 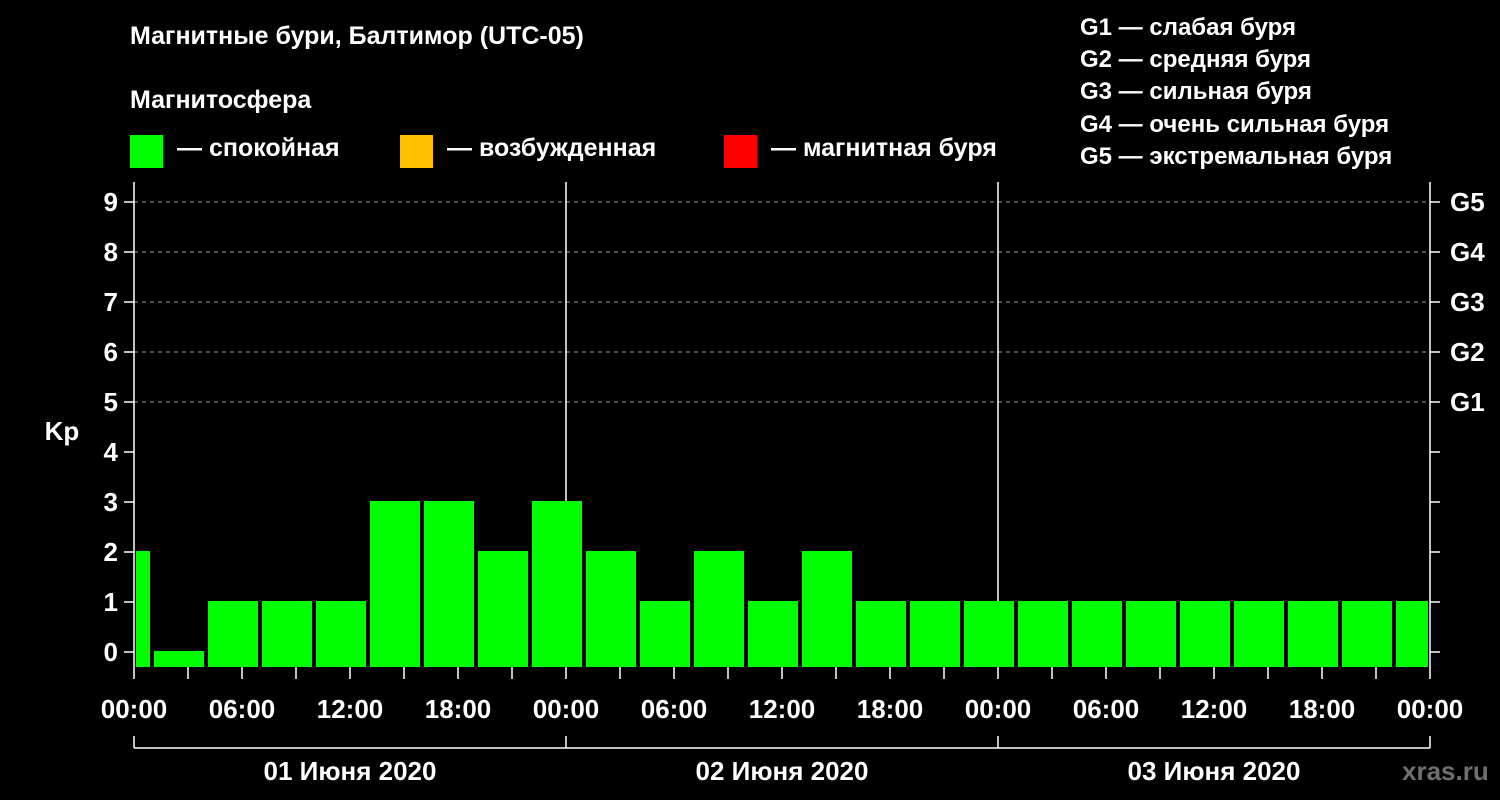 What do you see at coordinates (62, 431) in the screenshot?
I see `y-axis-label: Kp` at bounding box center [62, 431].